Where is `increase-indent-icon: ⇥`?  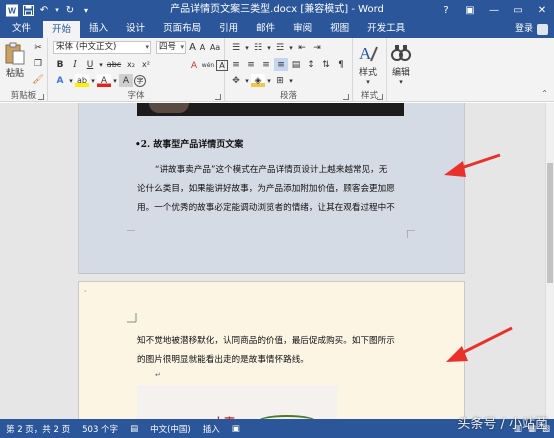 increase-indent-icon: ⇥ is located at coordinates (317, 47).